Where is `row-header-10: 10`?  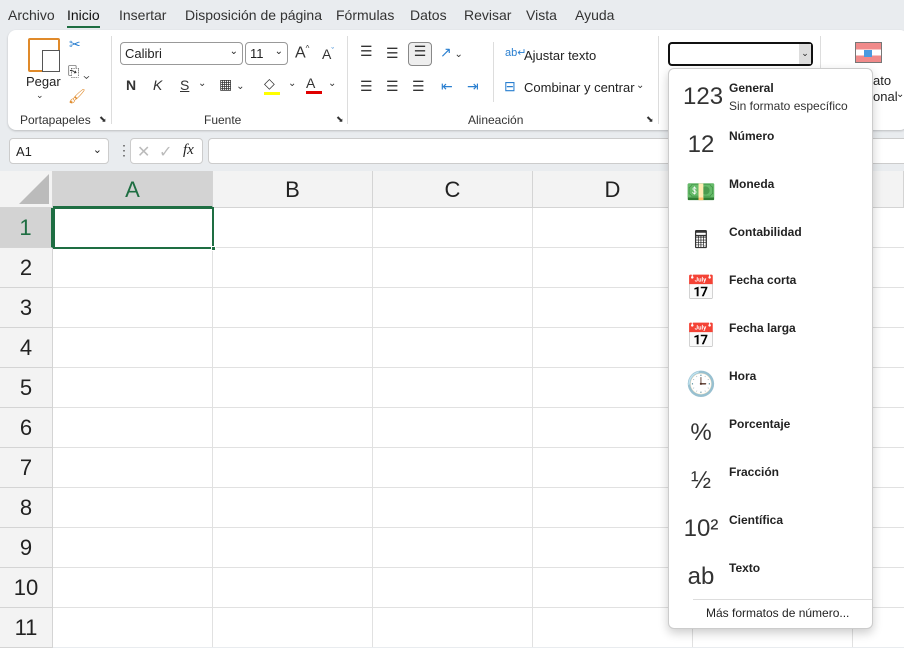 row-header-10: 10 is located at coordinates (26, 588).